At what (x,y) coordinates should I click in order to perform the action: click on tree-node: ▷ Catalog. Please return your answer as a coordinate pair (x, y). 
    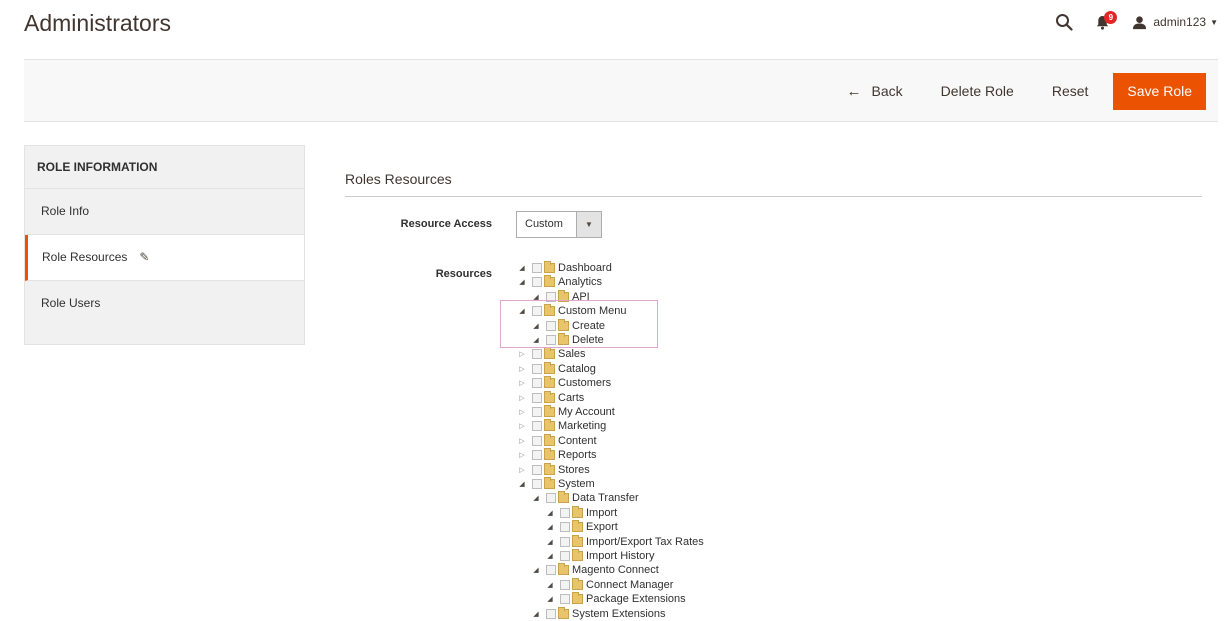
    Looking at the image, I should click on (556, 368).